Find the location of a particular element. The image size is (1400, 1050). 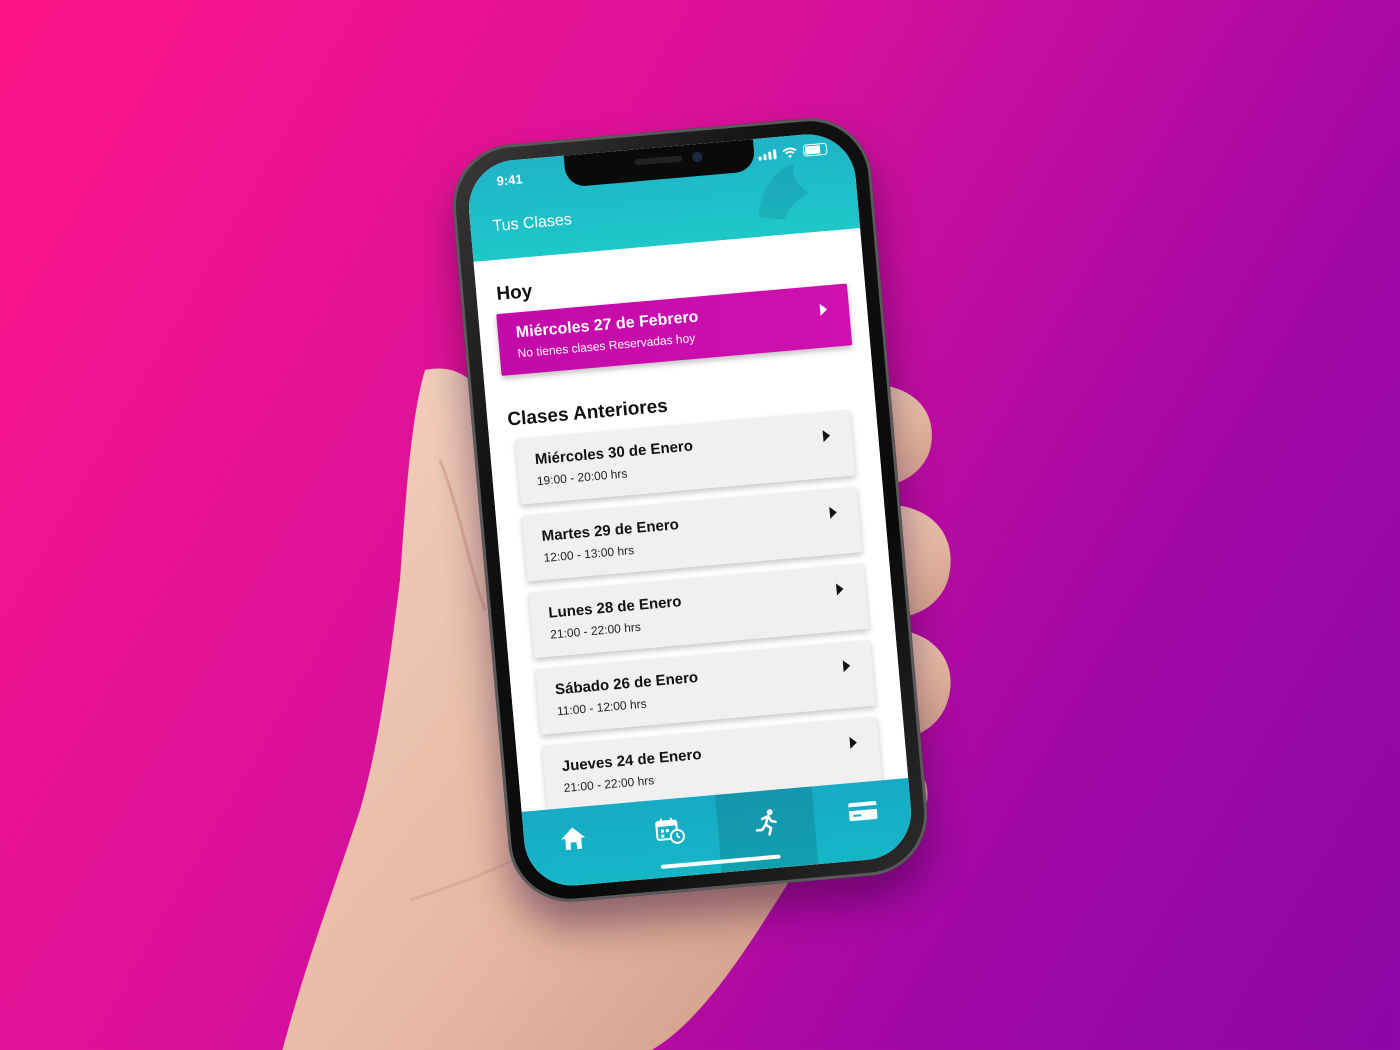

speaker-grille is located at coordinates (658, 160).